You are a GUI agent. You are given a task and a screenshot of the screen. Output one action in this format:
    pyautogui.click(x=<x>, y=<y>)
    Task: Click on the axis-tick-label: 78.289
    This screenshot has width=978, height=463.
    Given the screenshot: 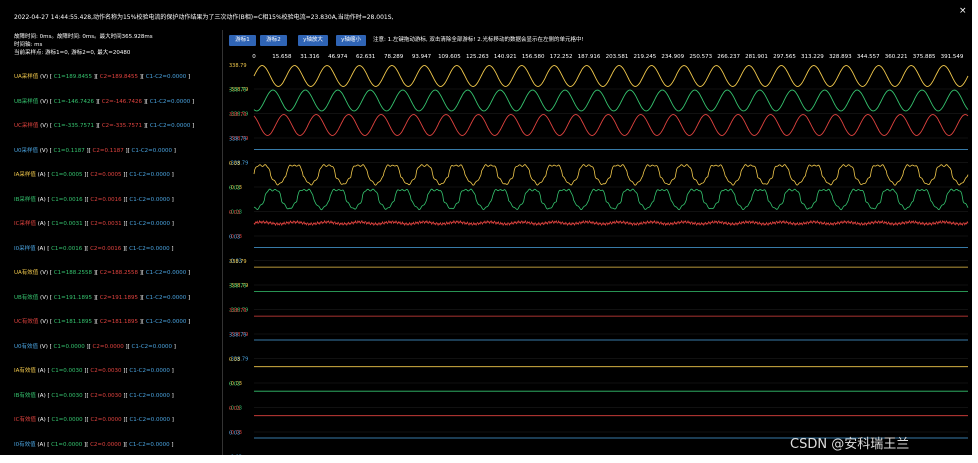 What is the action you would take?
    pyautogui.click(x=394, y=57)
    